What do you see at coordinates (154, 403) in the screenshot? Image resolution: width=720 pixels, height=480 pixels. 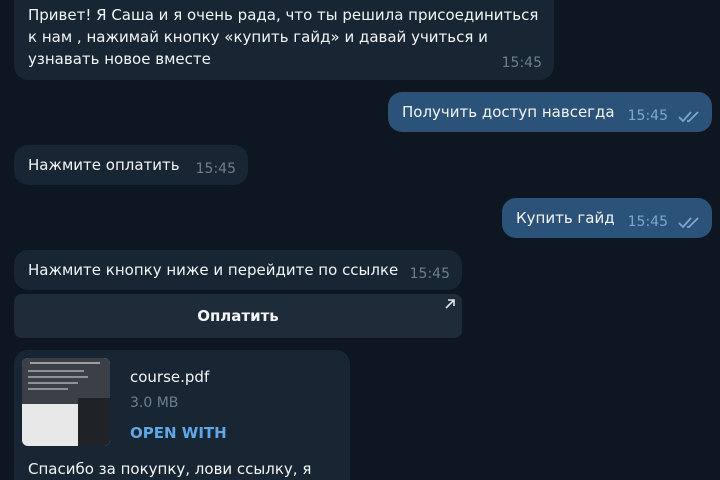 I see `file-size: 3.0 MB` at bounding box center [154, 403].